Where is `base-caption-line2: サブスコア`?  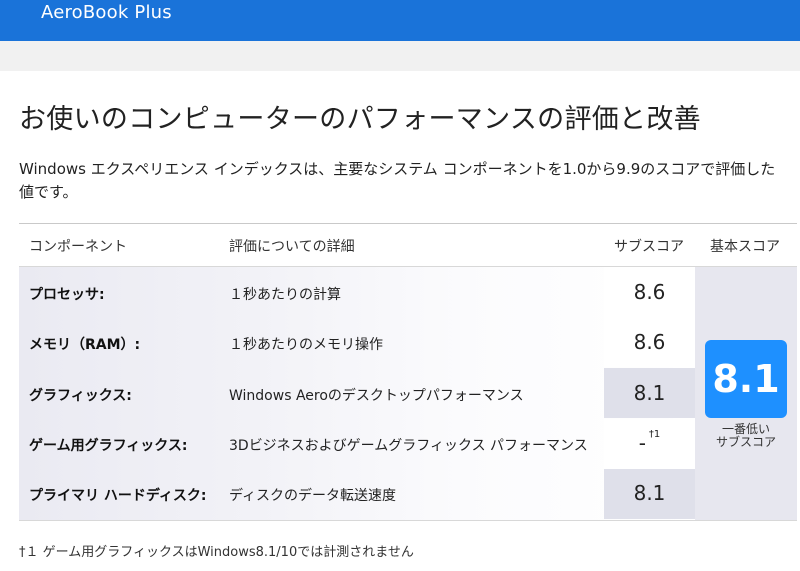 base-caption-line2: サブスコア is located at coordinates (745, 442).